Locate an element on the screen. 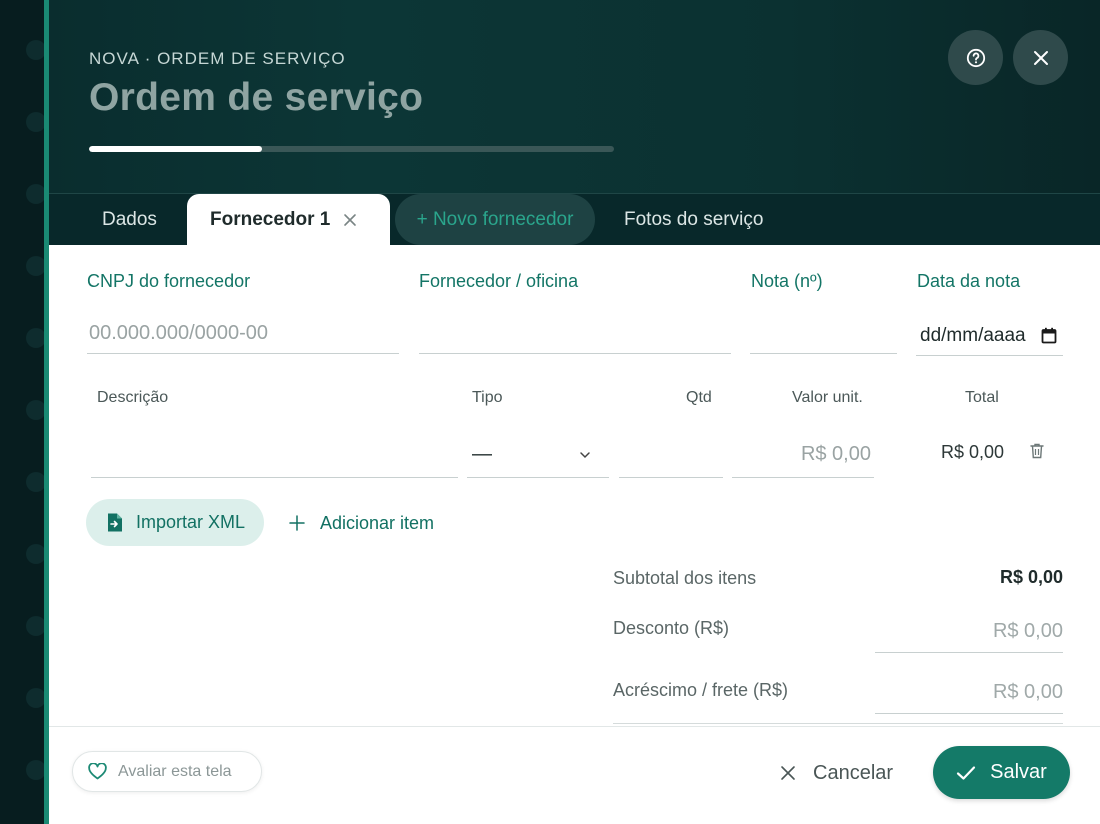 The height and width of the screenshot is (824, 1100). cancel-button: Cancelar is located at coordinates (836, 773).